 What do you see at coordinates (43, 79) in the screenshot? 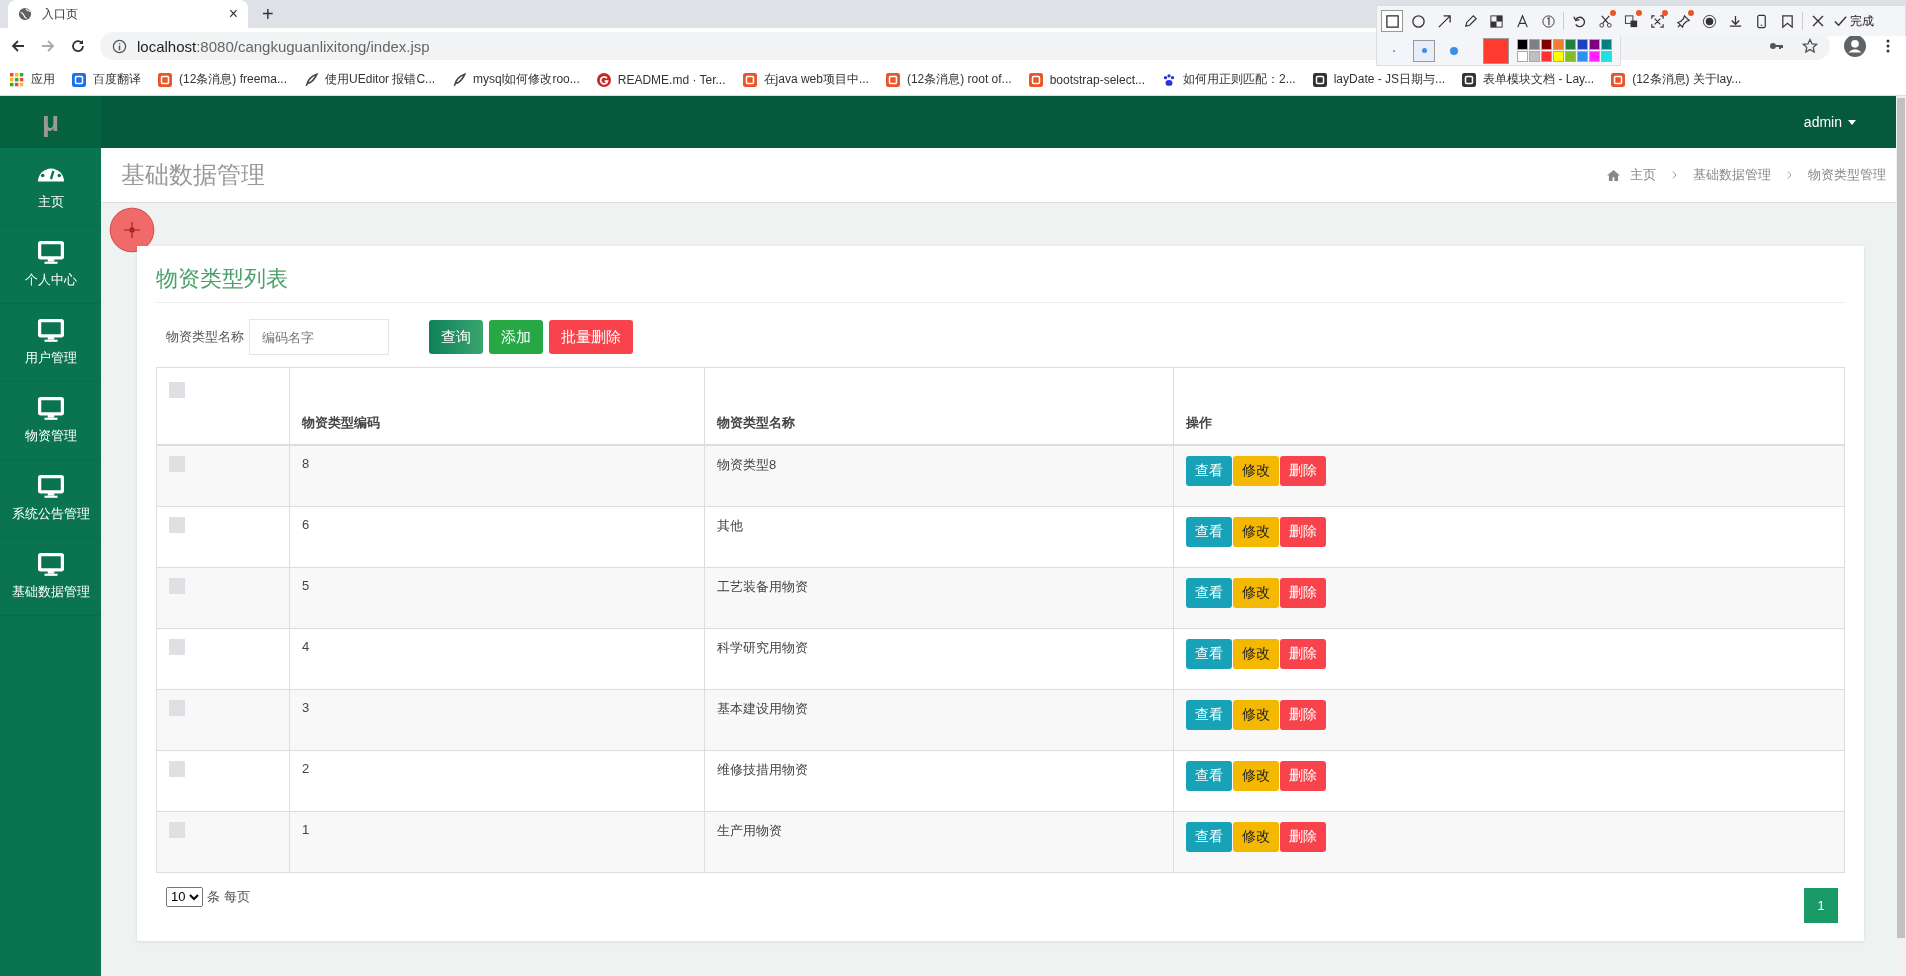
I see `bookmark-label: 应用` at bounding box center [43, 79].